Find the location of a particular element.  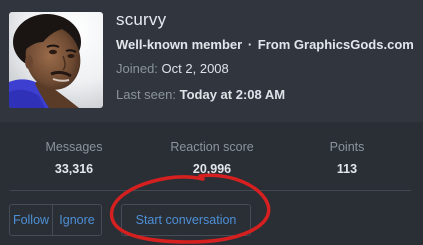

stat-value: 20,996 is located at coordinates (212, 169).